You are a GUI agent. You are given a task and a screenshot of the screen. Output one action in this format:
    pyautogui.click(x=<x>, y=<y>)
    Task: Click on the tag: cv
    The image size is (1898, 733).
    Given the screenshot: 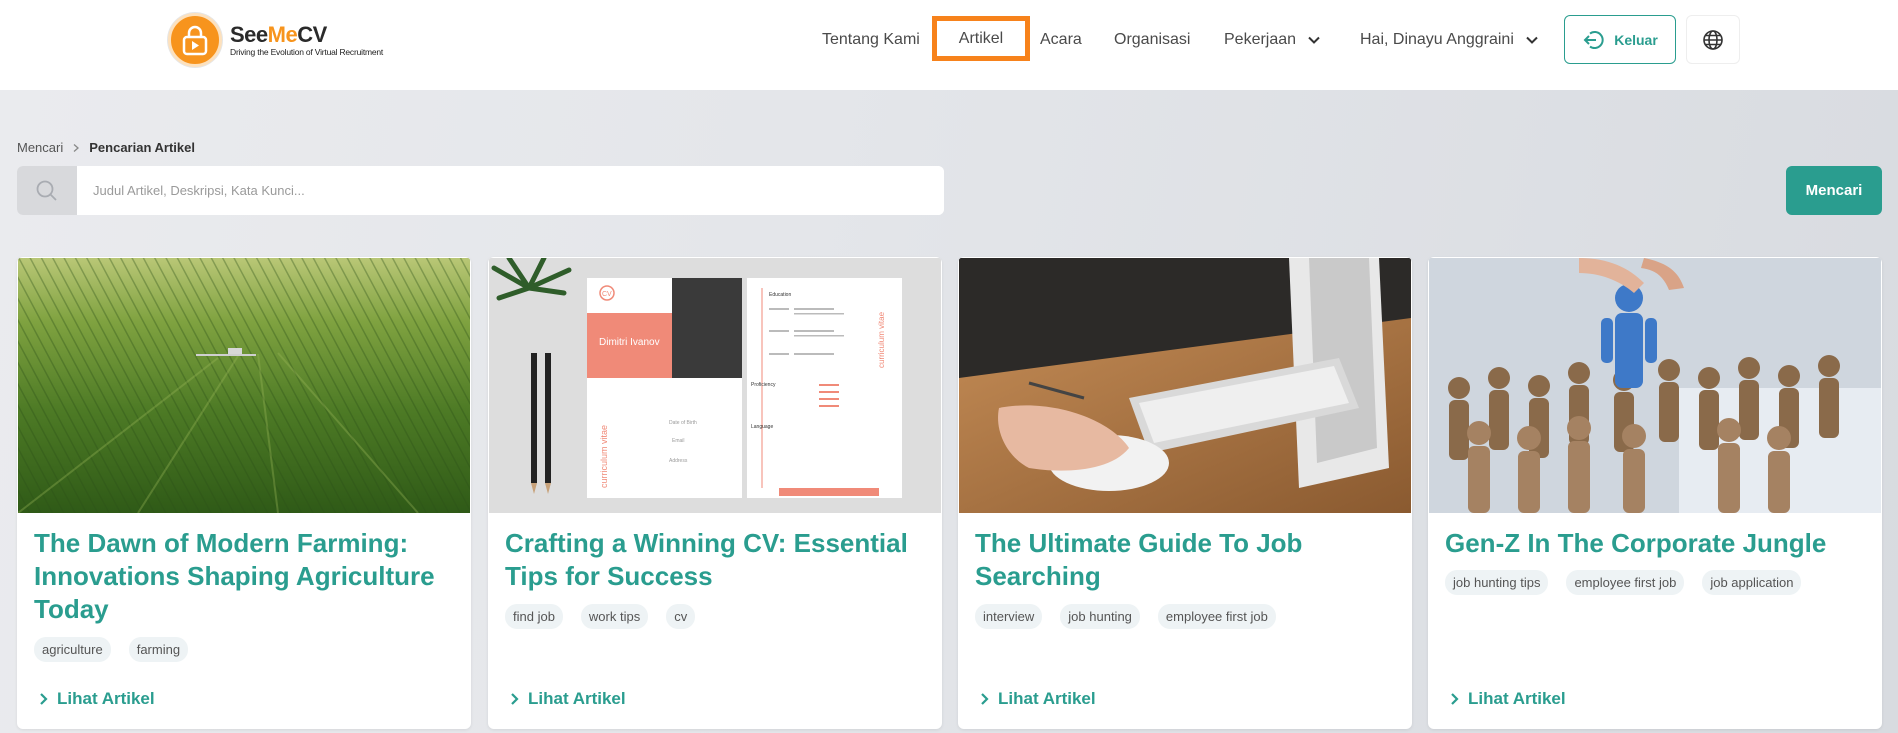 What is the action you would take?
    pyautogui.click(x=681, y=616)
    